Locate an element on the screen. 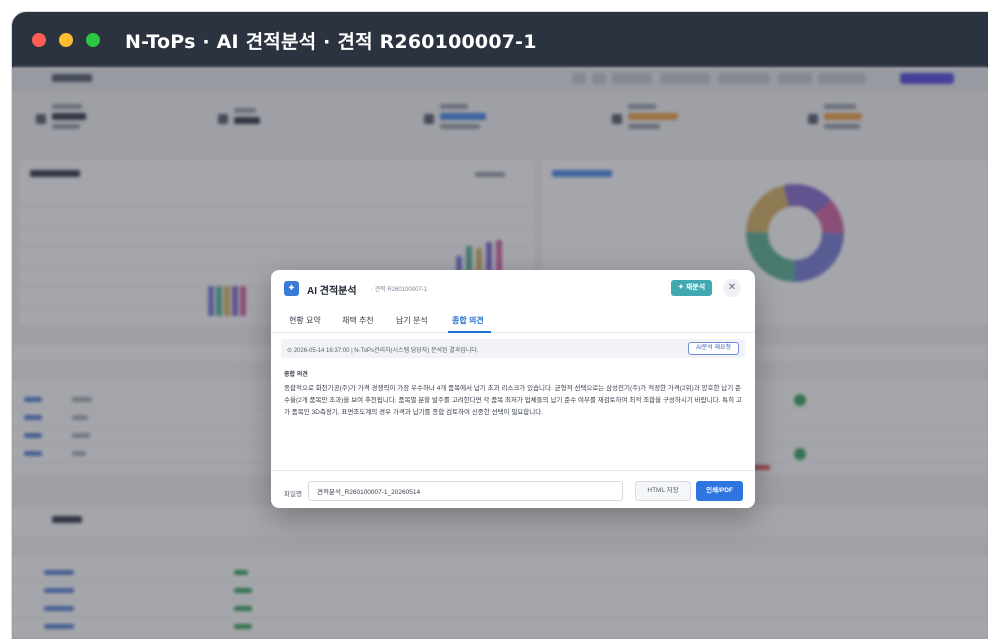  modal-title: AI 견적분석 is located at coordinates (332, 291).